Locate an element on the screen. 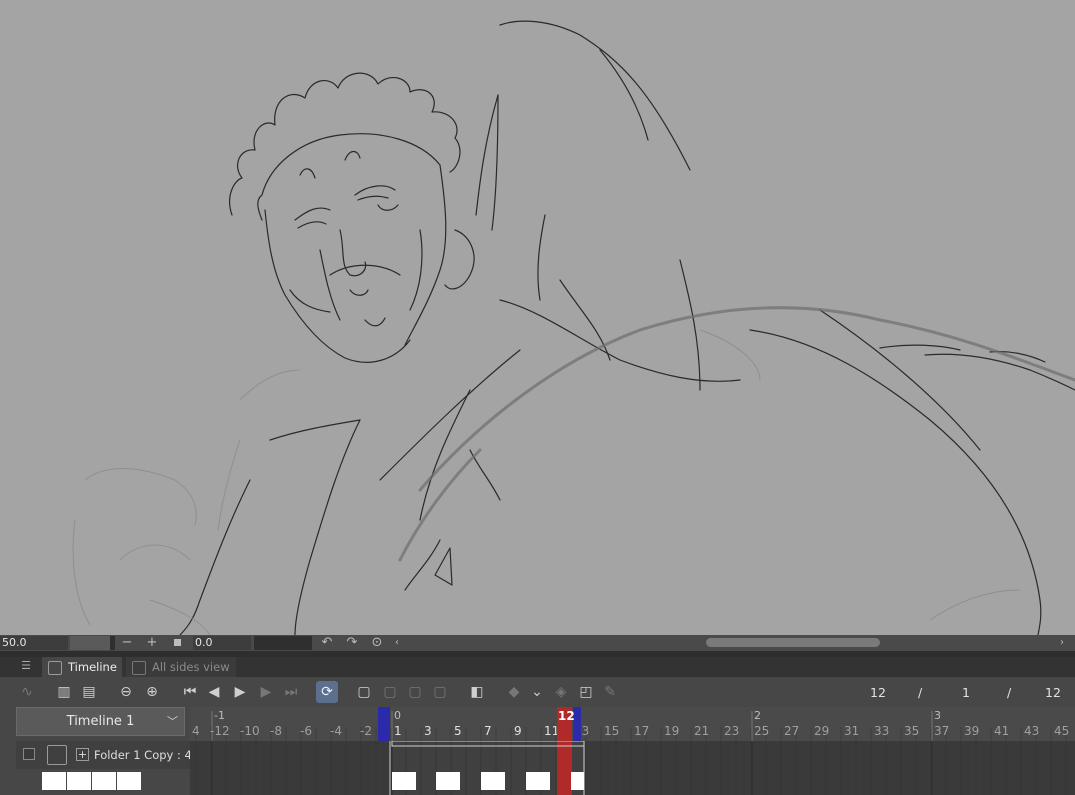 This screenshot has height=795, width=1075. specify-cel-icon: ▢ is located at coordinates (390, 692).